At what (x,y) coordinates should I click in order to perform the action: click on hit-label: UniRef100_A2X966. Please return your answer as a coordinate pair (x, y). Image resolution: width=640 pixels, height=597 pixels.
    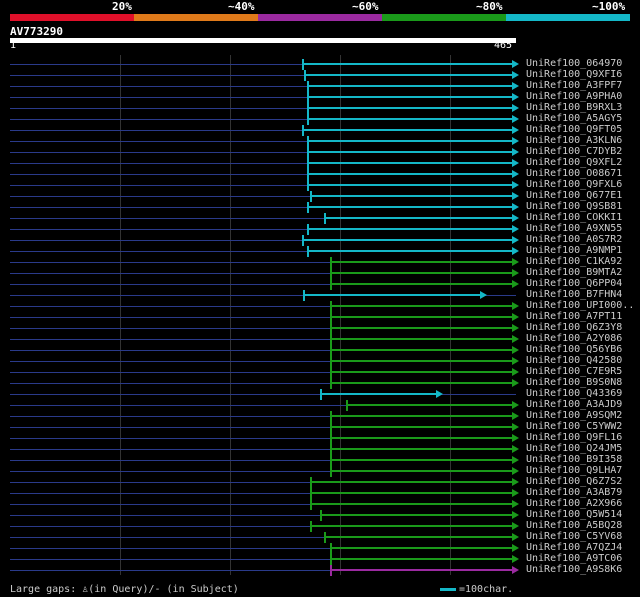
    Looking at the image, I should click on (574, 503).